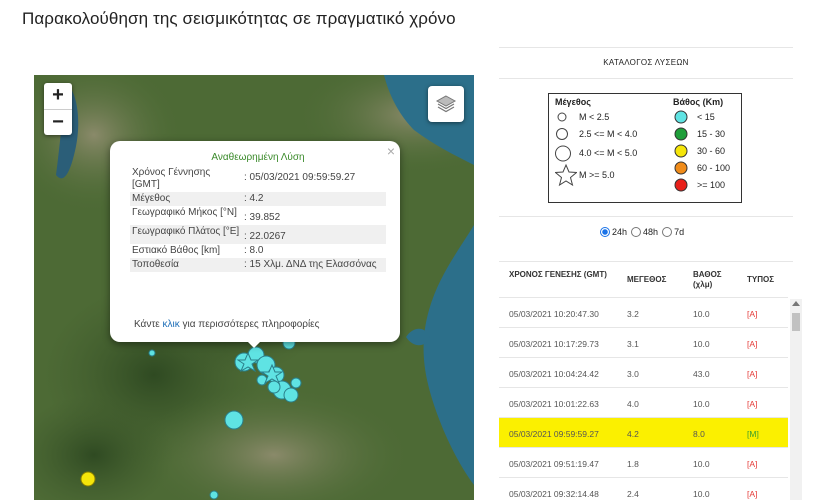 The width and height of the screenshot is (818, 500). Describe the element at coordinates (633, 344) in the screenshot. I see `cell-magnitude: 3.1` at that location.